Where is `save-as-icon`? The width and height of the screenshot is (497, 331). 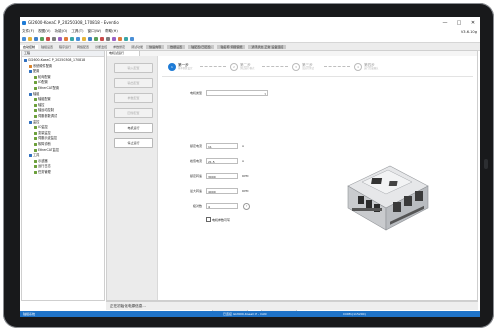 save-as-icon is located at coordinates (42, 38).